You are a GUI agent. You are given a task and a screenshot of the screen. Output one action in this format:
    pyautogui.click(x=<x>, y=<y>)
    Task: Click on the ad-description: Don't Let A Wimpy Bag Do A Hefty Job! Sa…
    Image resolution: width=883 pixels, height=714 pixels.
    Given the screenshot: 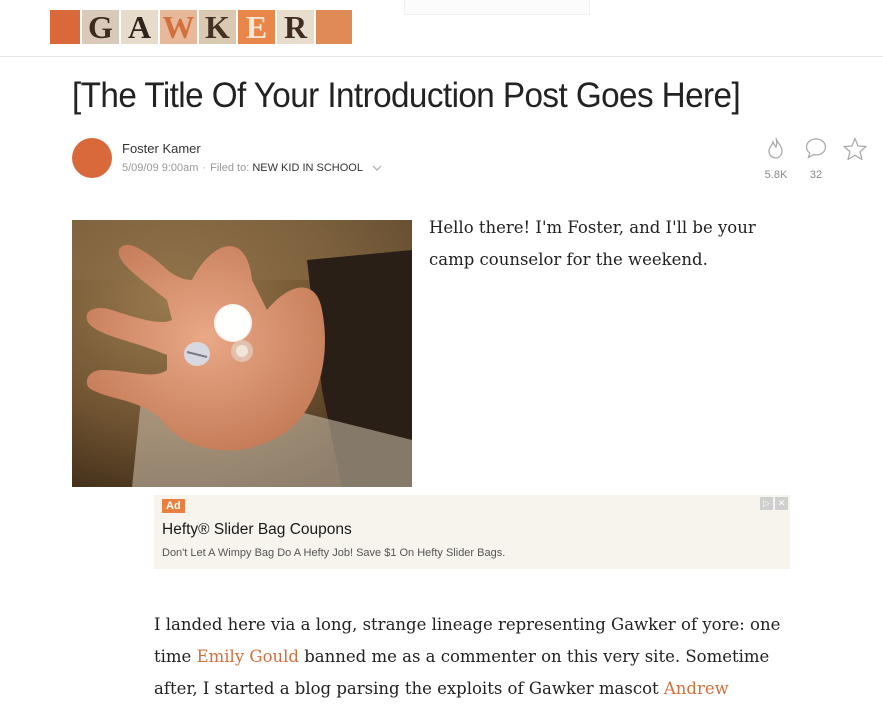 What is the action you would take?
    pyautogui.click(x=334, y=553)
    